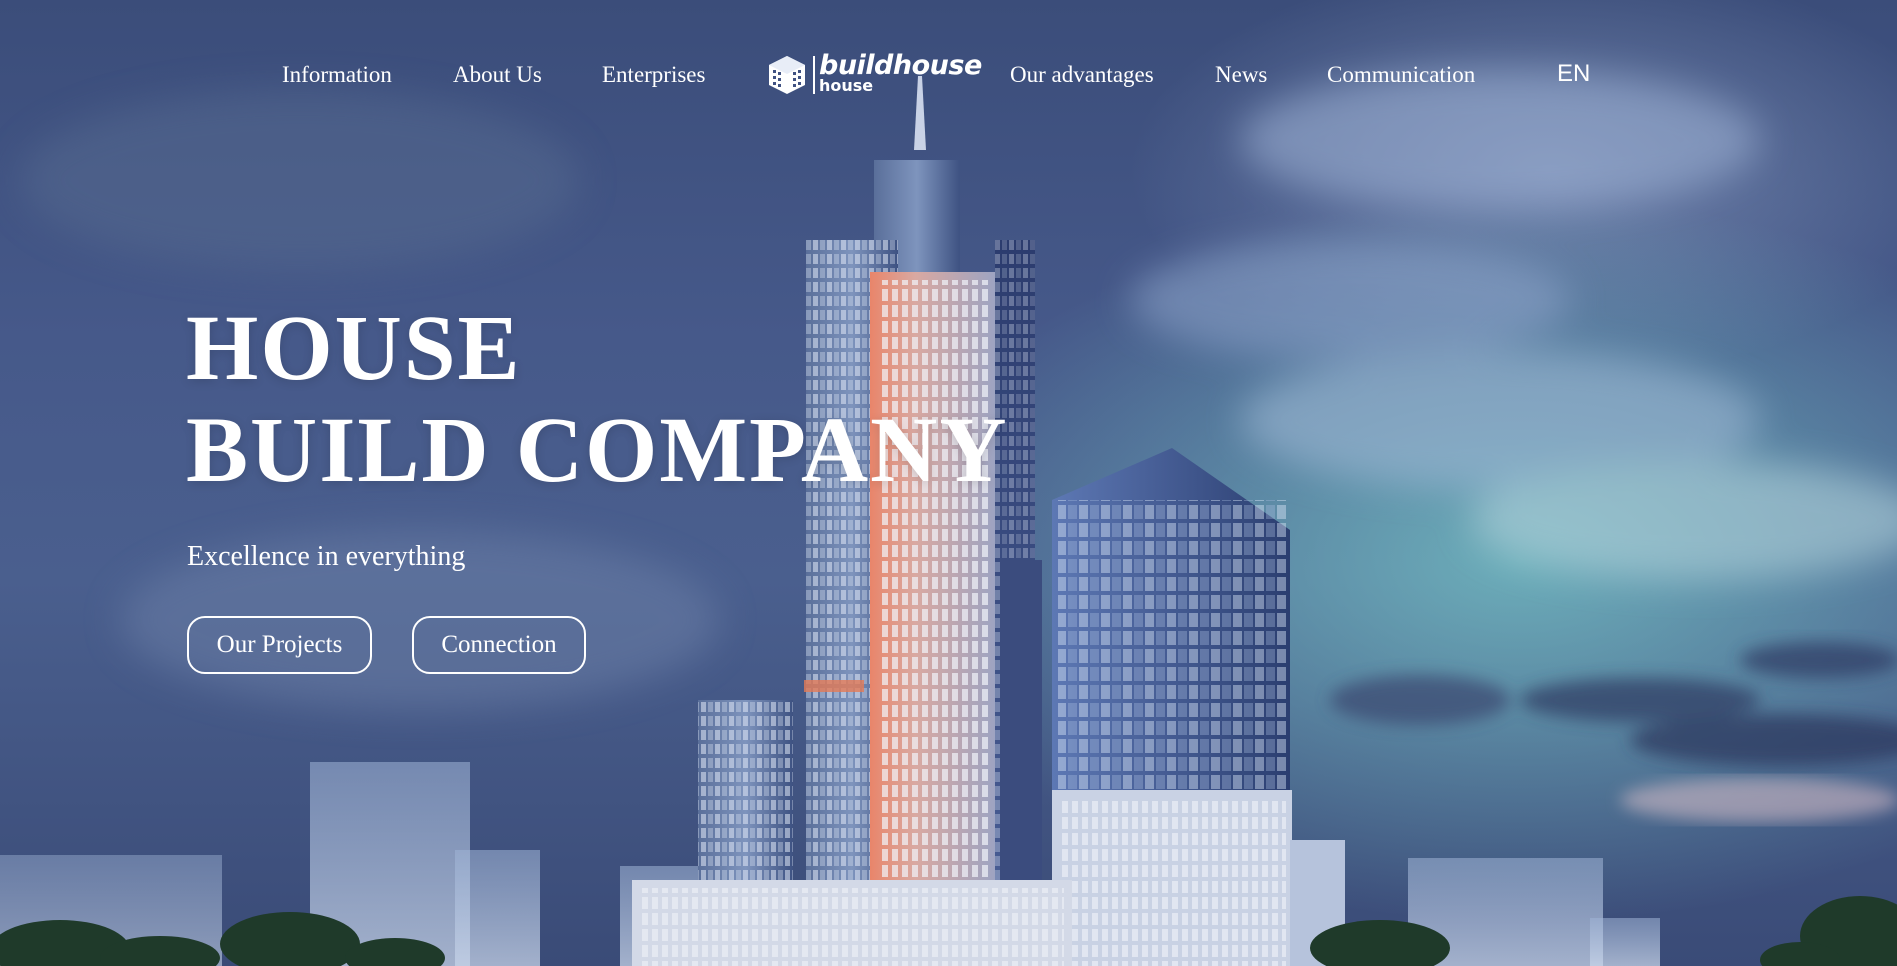  What do you see at coordinates (874, 74) in the screenshot?
I see `brand-logo: buildhouse house` at bounding box center [874, 74].